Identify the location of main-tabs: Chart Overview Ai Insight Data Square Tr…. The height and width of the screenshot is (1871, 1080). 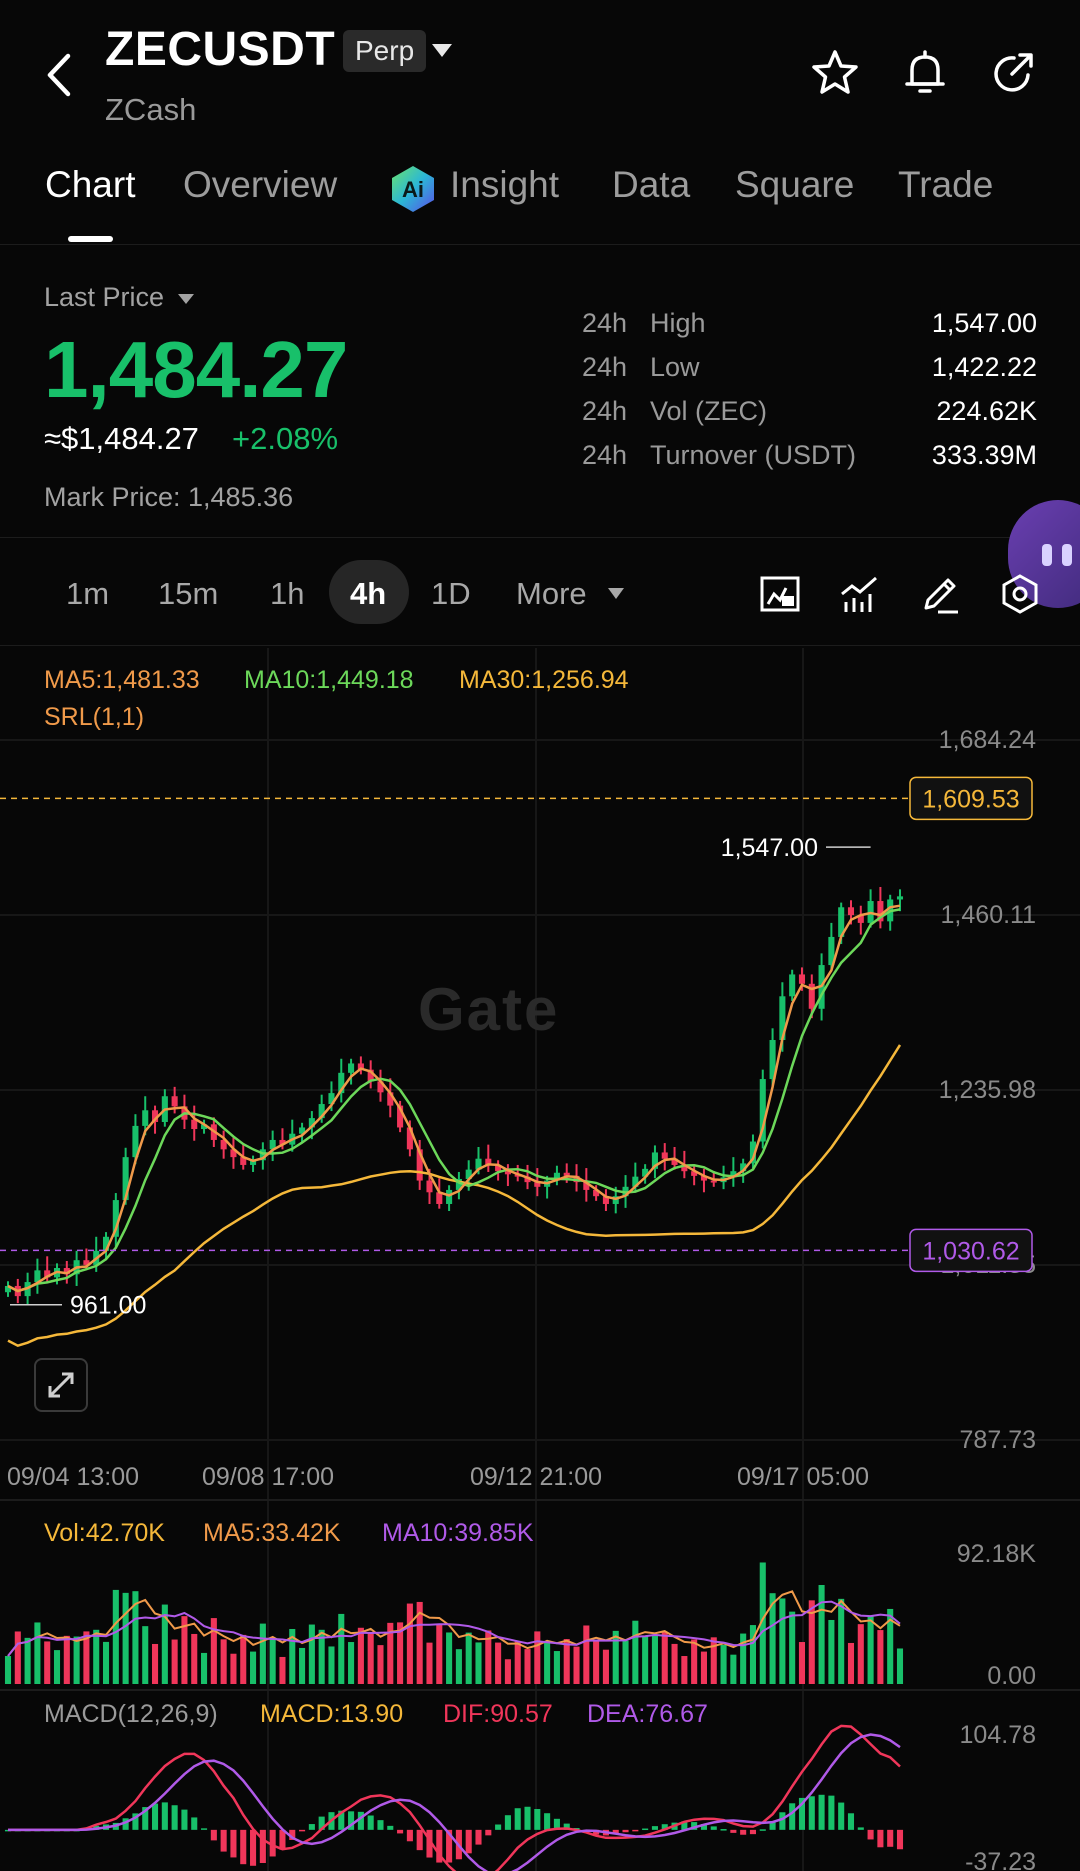
(540, 202).